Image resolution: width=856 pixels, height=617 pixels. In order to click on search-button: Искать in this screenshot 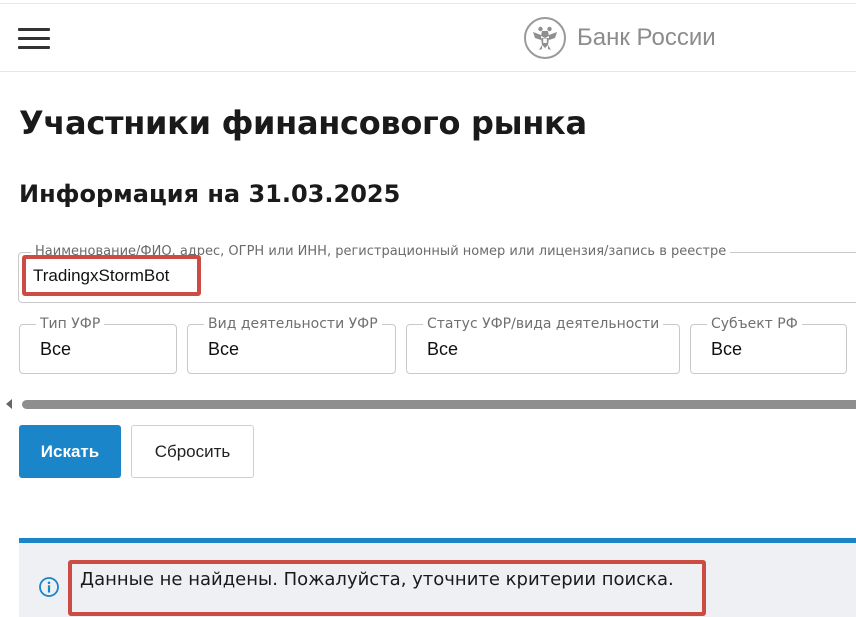, I will do `click(70, 451)`.